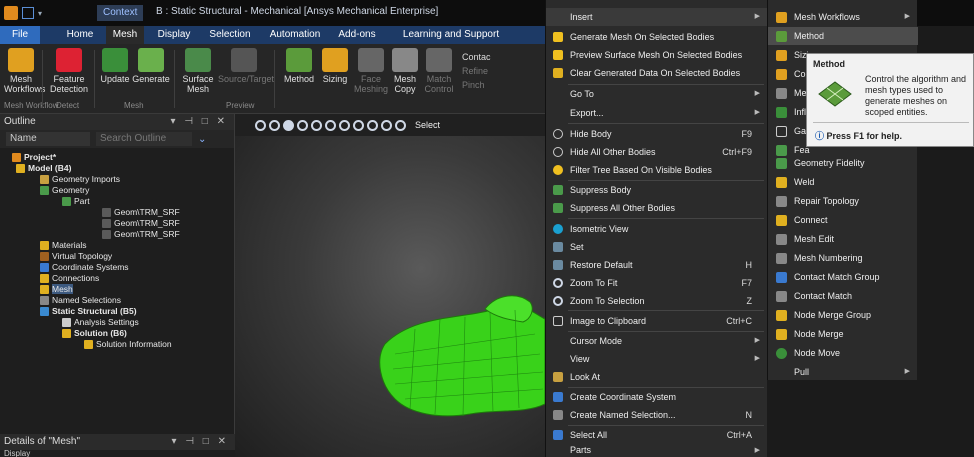 The height and width of the screenshot is (457, 974). What do you see at coordinates (657, 301) in the screenshot?
I see `menu-item-zoom-to-selection: Zoom To Selection Z` at bounding box center [657, 301].